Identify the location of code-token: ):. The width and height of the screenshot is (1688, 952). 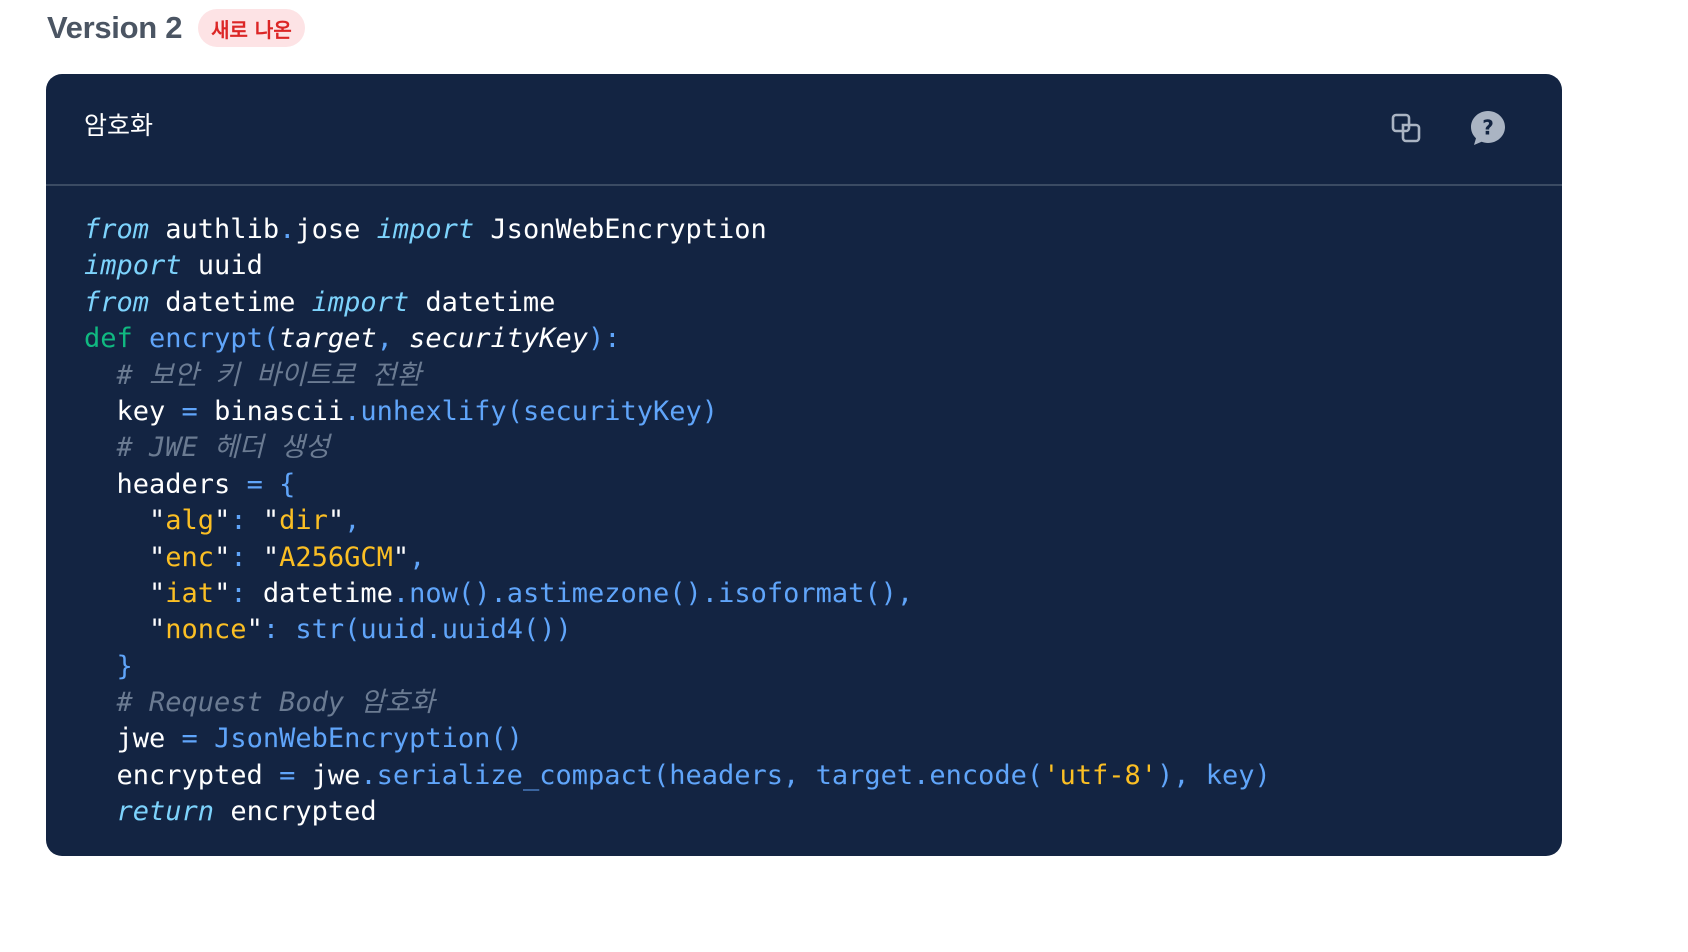
(604, 339).